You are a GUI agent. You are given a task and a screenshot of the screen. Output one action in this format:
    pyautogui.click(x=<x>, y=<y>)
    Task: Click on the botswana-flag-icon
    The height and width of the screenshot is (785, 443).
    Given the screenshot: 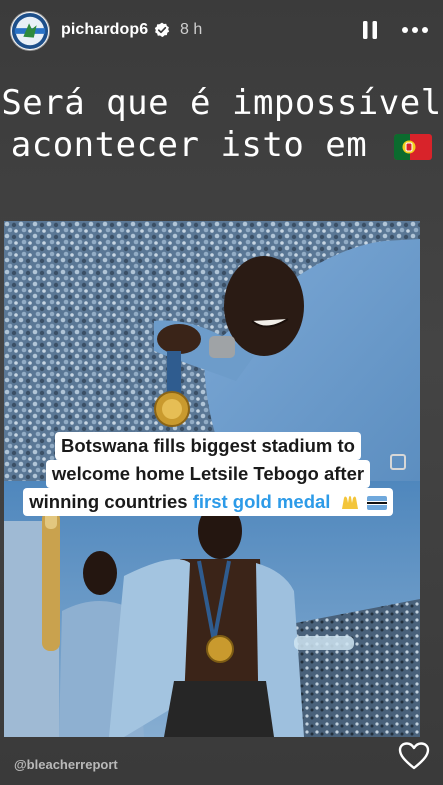 What is the action you would take?
    pyautogui.click(x=376, y=503)
    